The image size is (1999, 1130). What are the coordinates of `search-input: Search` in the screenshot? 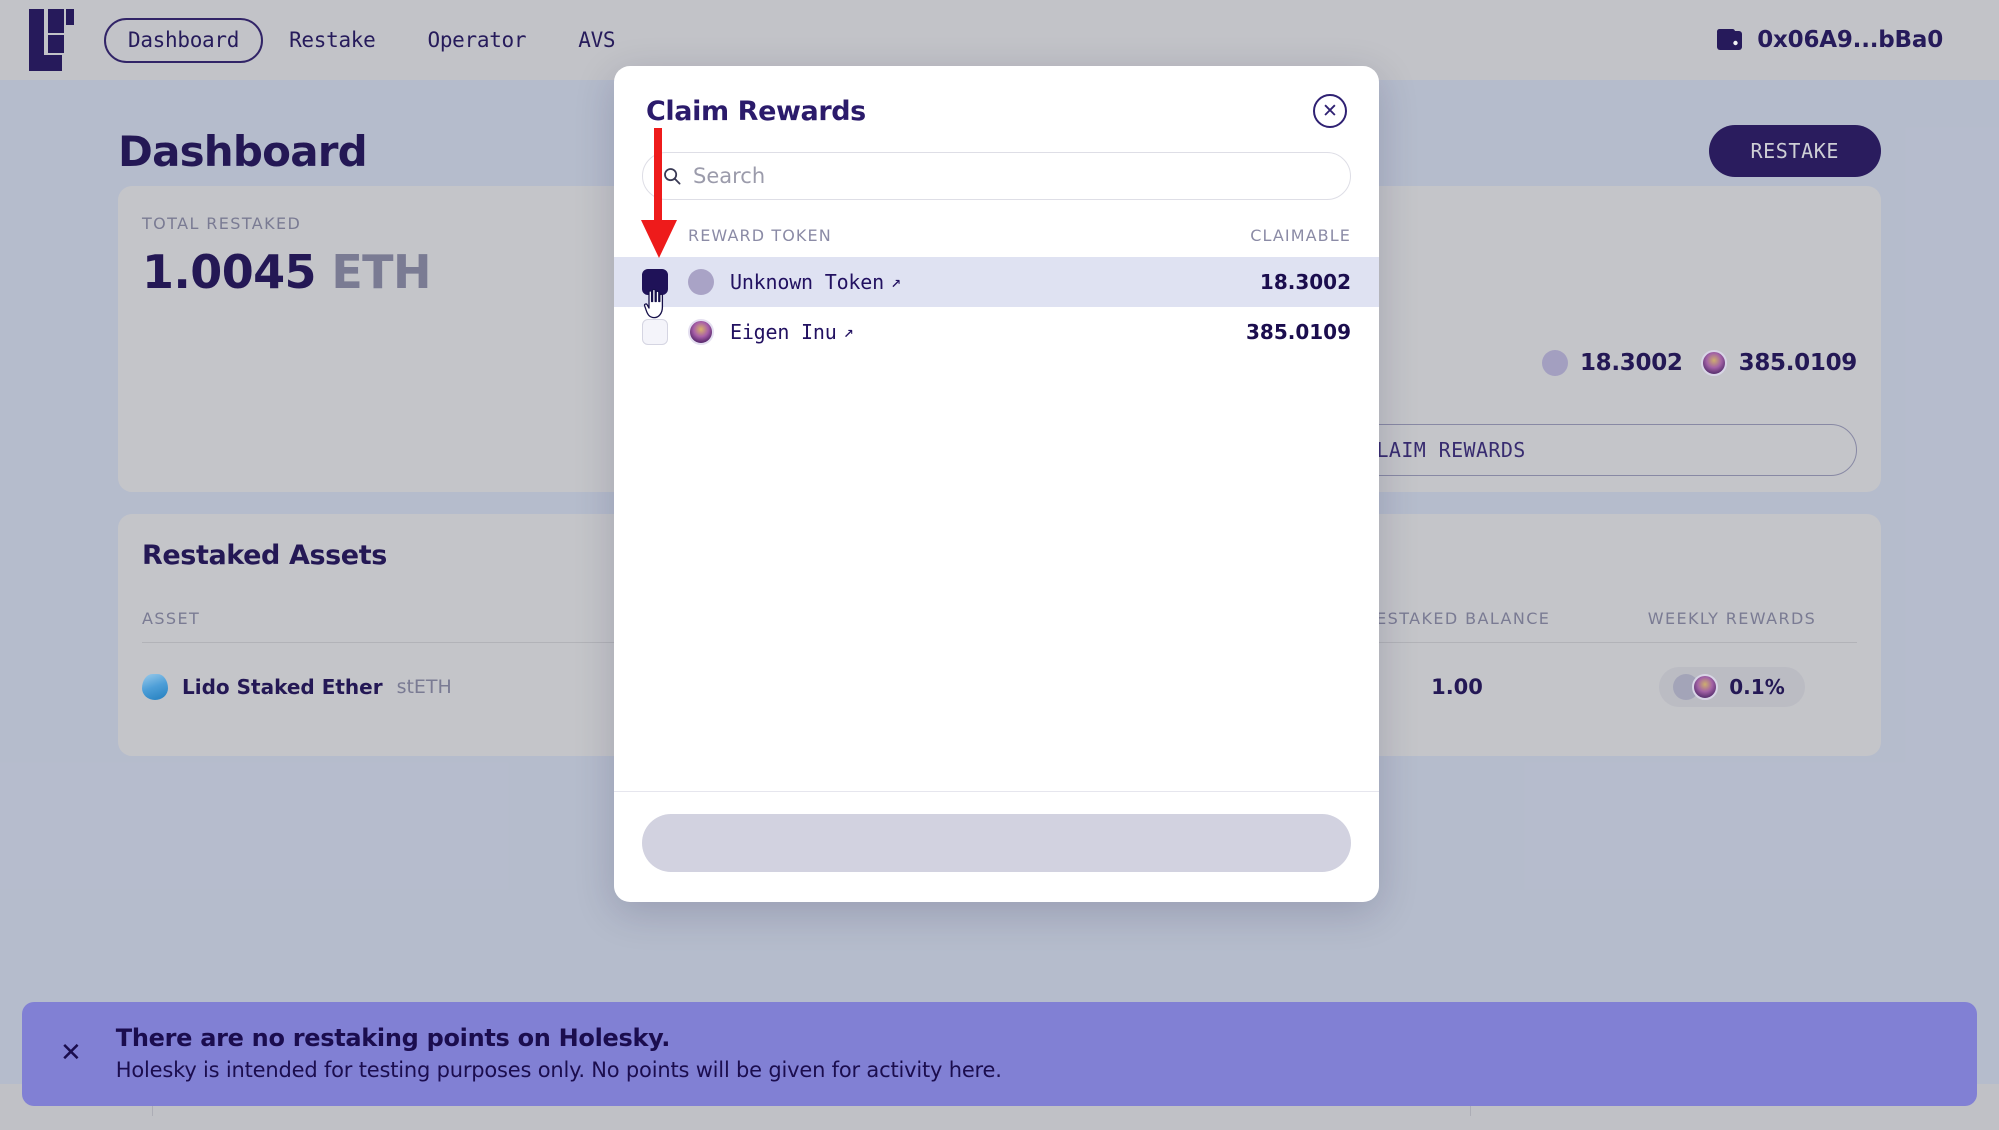 It's located at (996, 176).